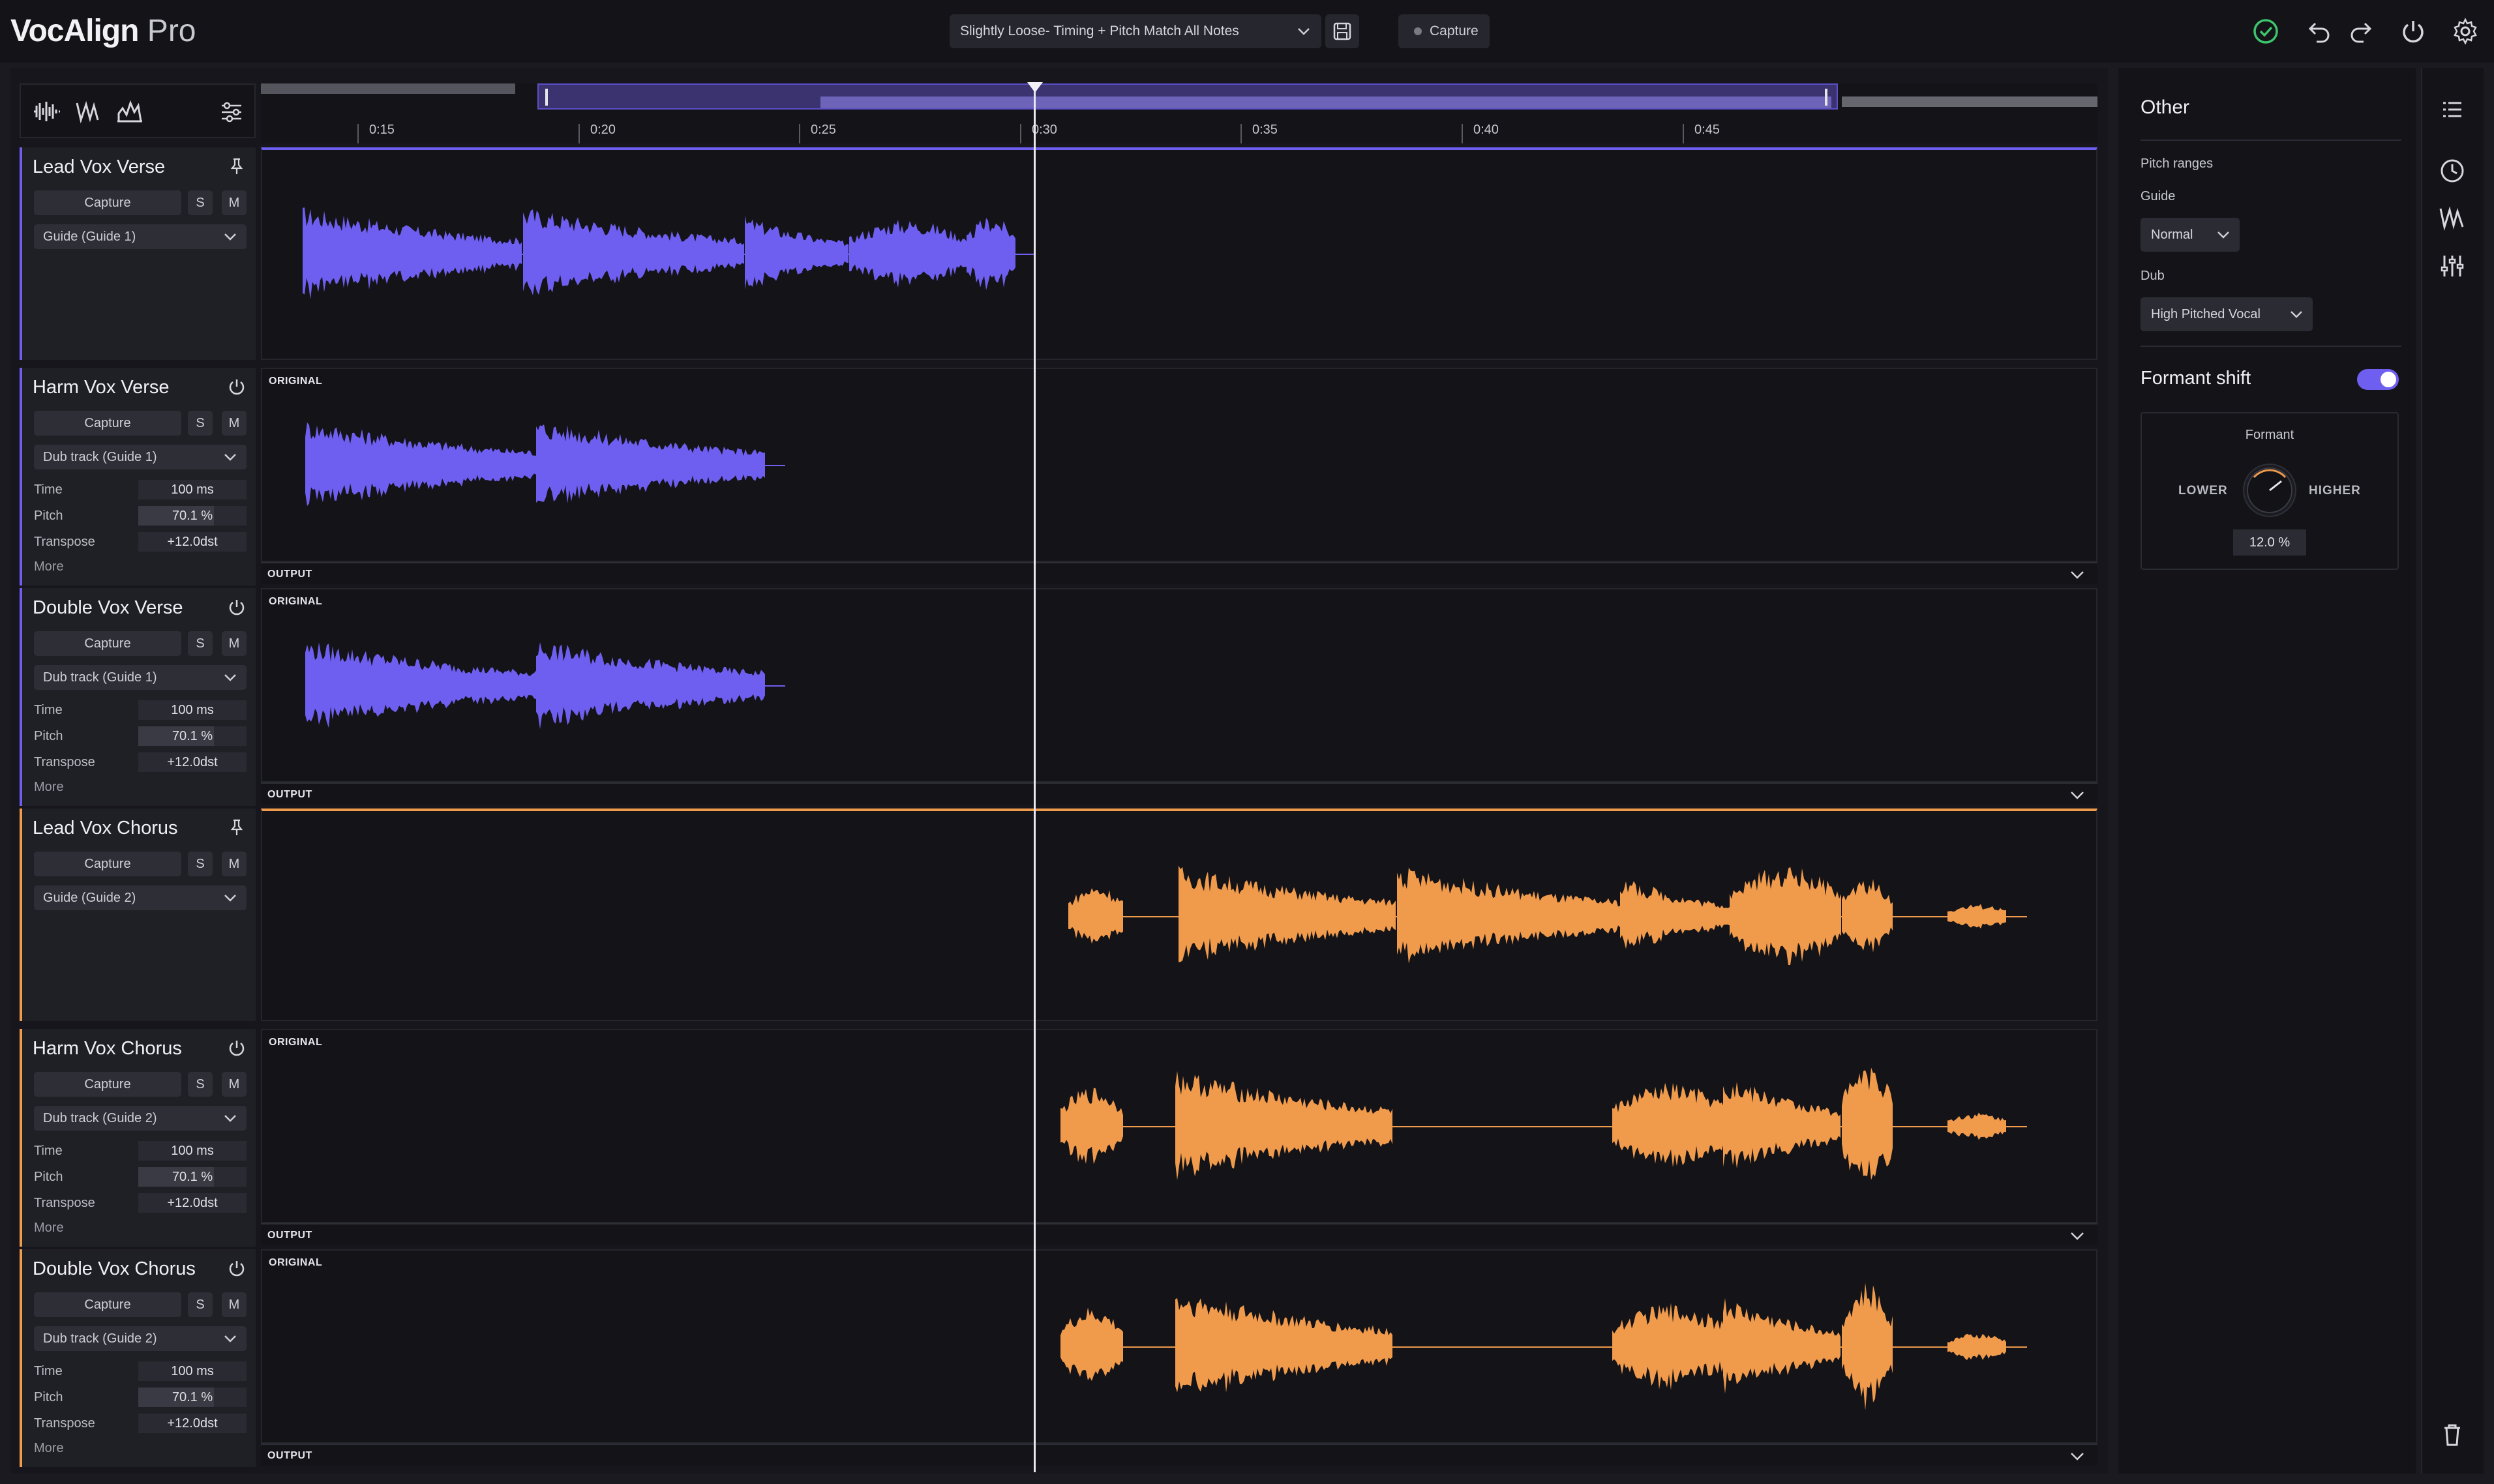  Describe the element at coordinates (2466, 31) in the screenshot. I see `settings-gear-icon` at that location.